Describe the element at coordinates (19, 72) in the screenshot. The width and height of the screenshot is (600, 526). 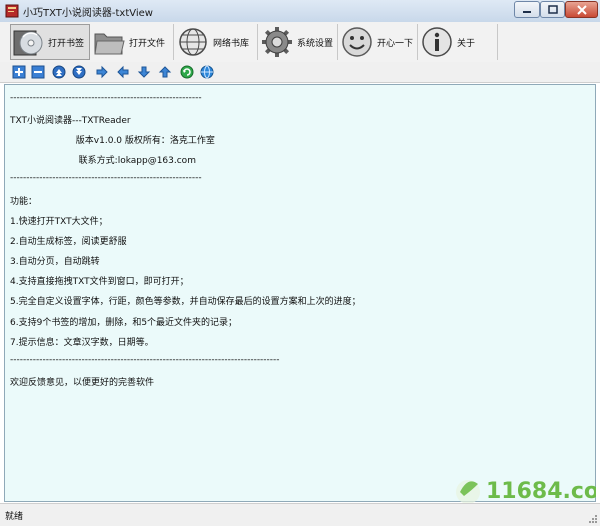
I see `add-bookmark-icon` at that location.